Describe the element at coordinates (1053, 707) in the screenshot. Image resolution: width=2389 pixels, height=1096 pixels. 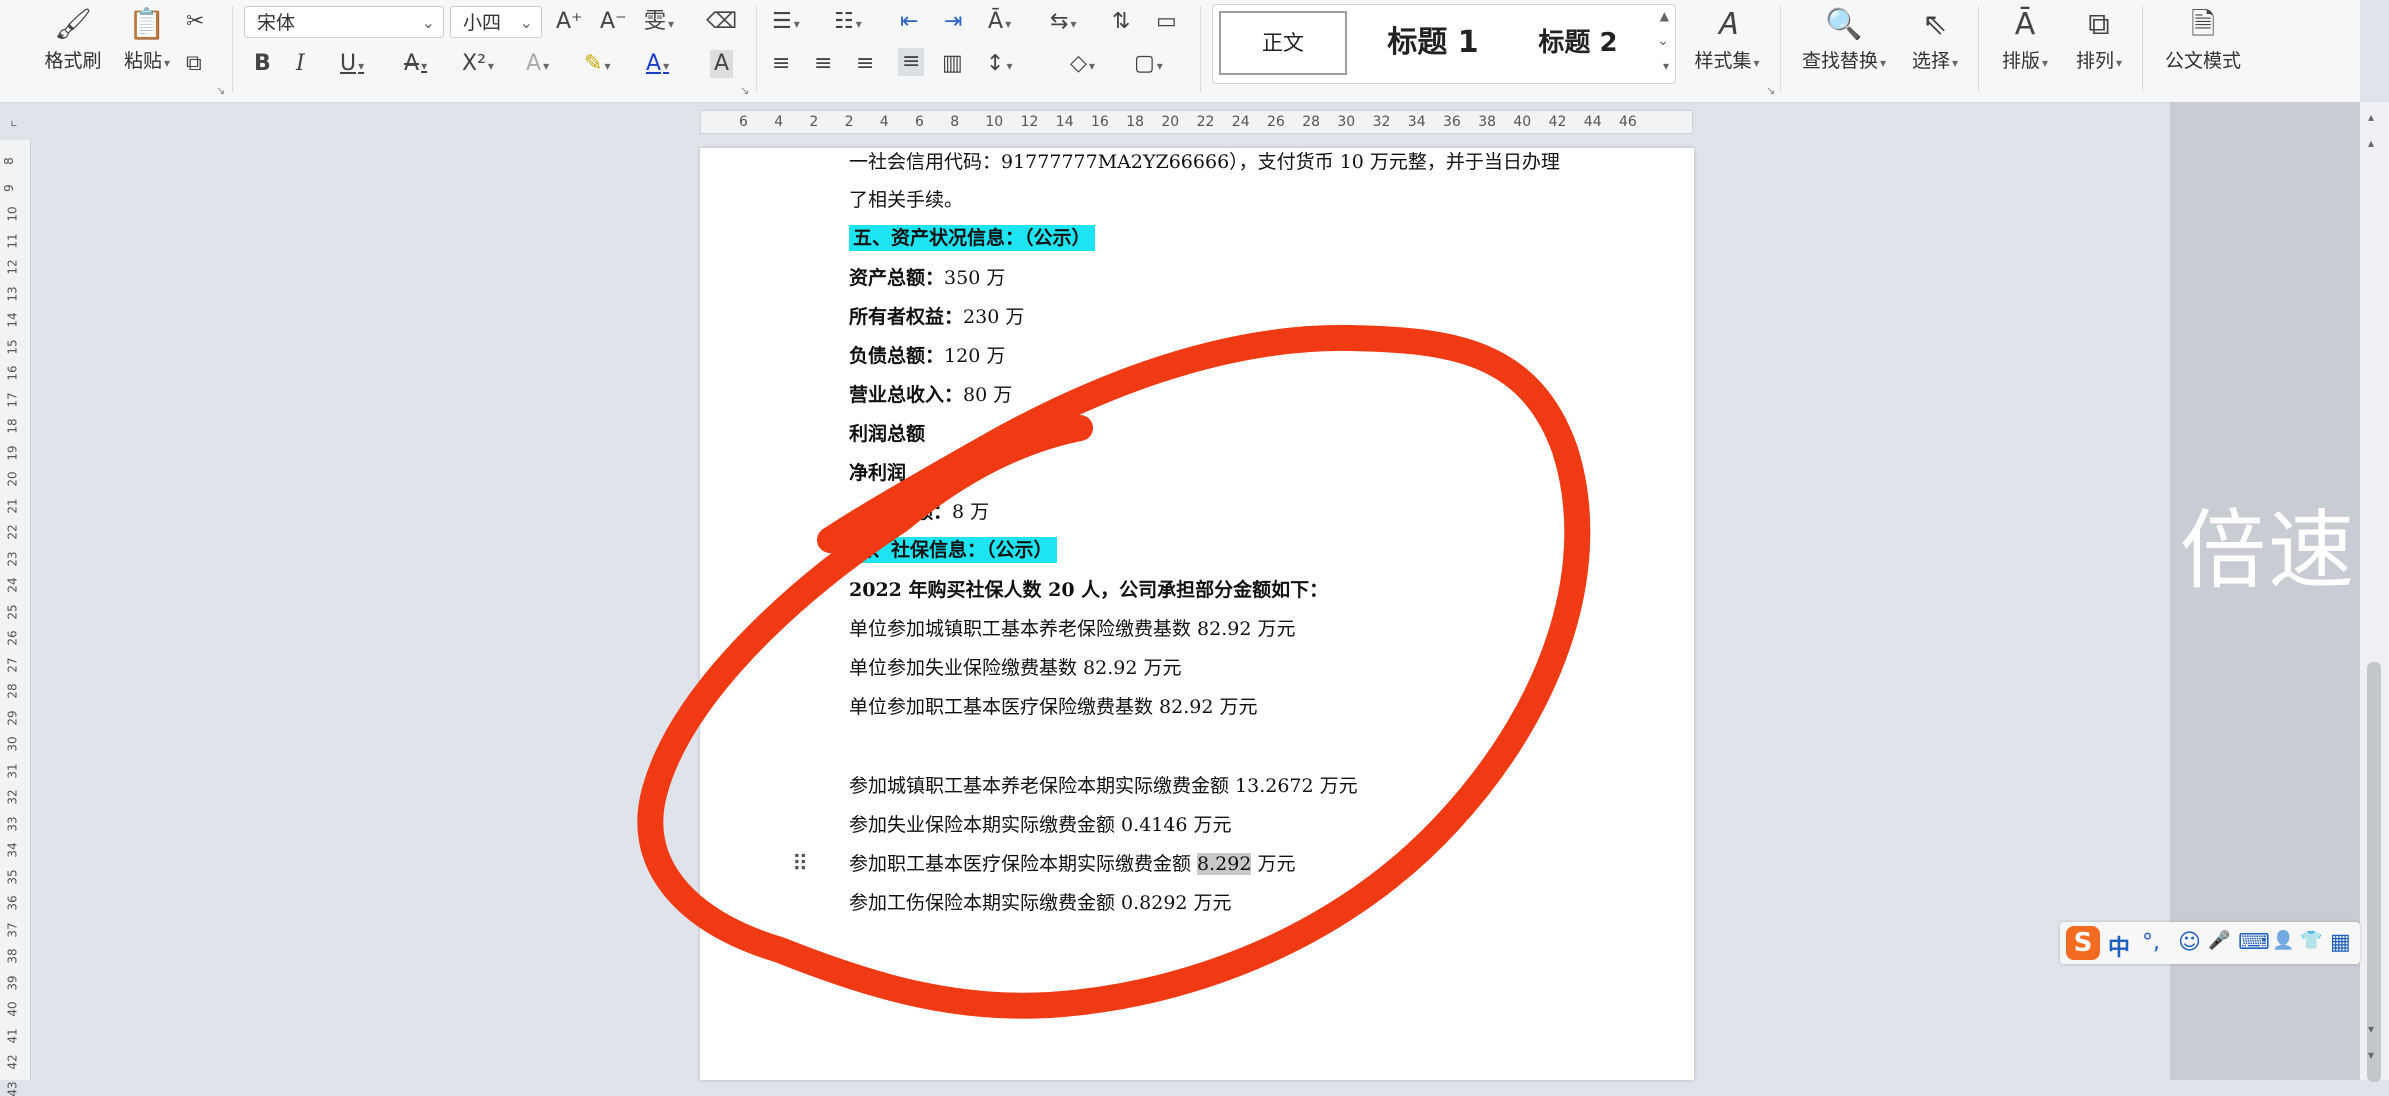
I see `medical-base-line: 单位参加职工基本医疗保险缴费基数 82.92 万元` at that location.